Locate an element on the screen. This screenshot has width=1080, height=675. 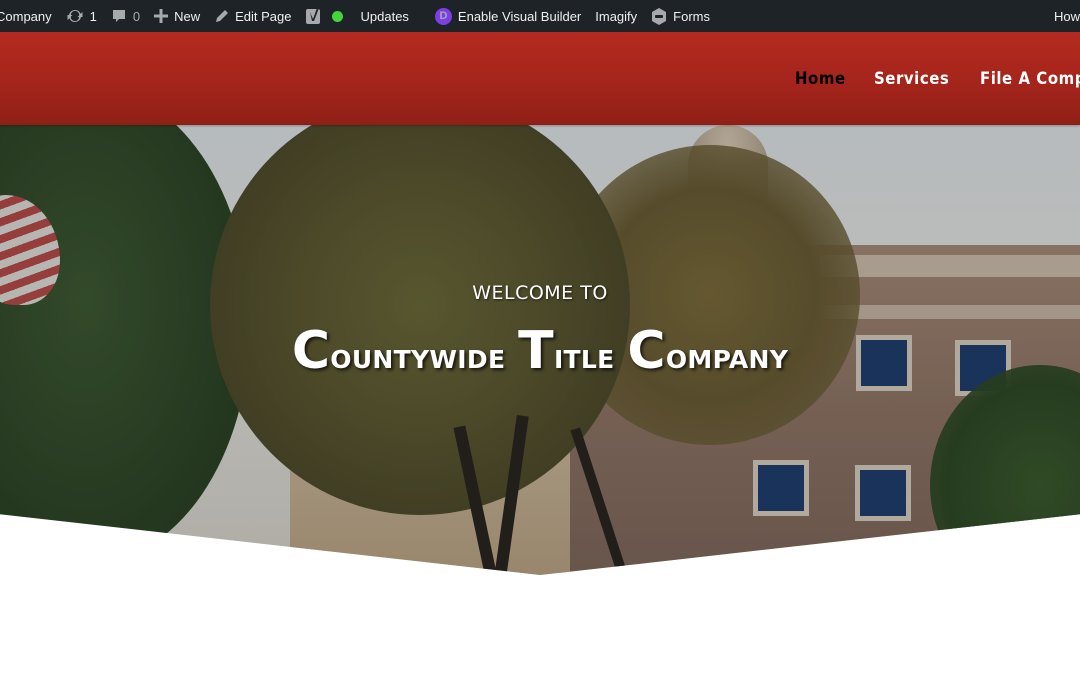
main-navigation: Home Services File A Complai is located at coordinates (937, 78).